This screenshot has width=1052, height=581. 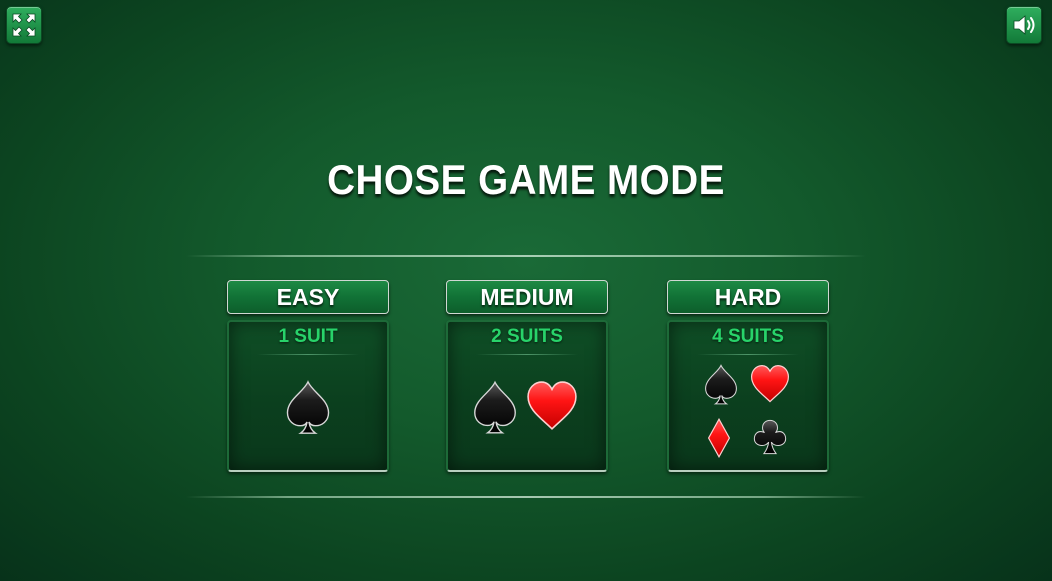 What do you see at coordinates (308, 376) in the screenshot?
I see `mode-card-easy: EASY 1 SUIT` at bounding box center [308, 376].